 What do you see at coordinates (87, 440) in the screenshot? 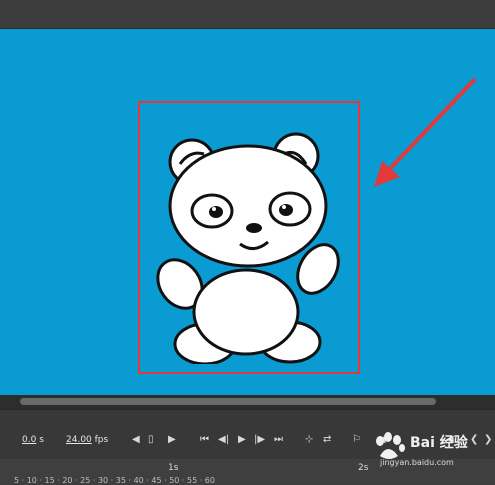
I see `frame-rate: 24.00 fps` at bounding box center [87, 440].